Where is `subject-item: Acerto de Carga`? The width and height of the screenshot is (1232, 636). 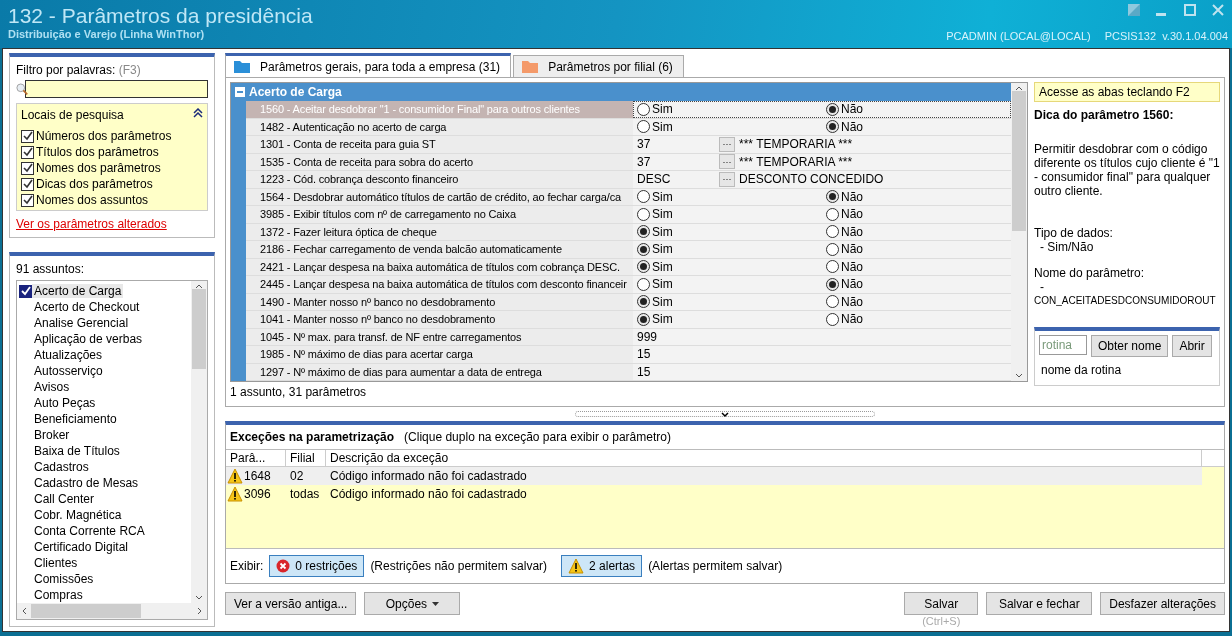 subject-item: Acerto de Carga is located at coordinates (78, 291).